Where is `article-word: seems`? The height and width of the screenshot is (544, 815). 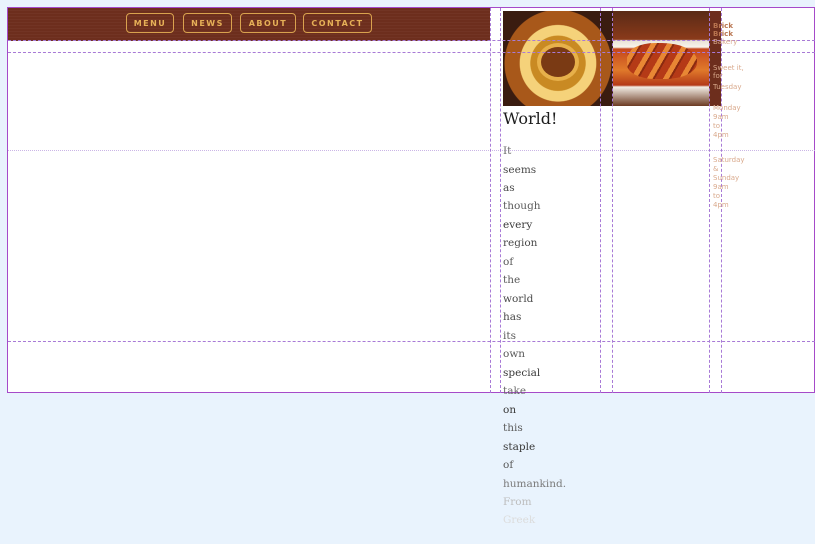 article-word: seems is located at coordinates (520, 170).